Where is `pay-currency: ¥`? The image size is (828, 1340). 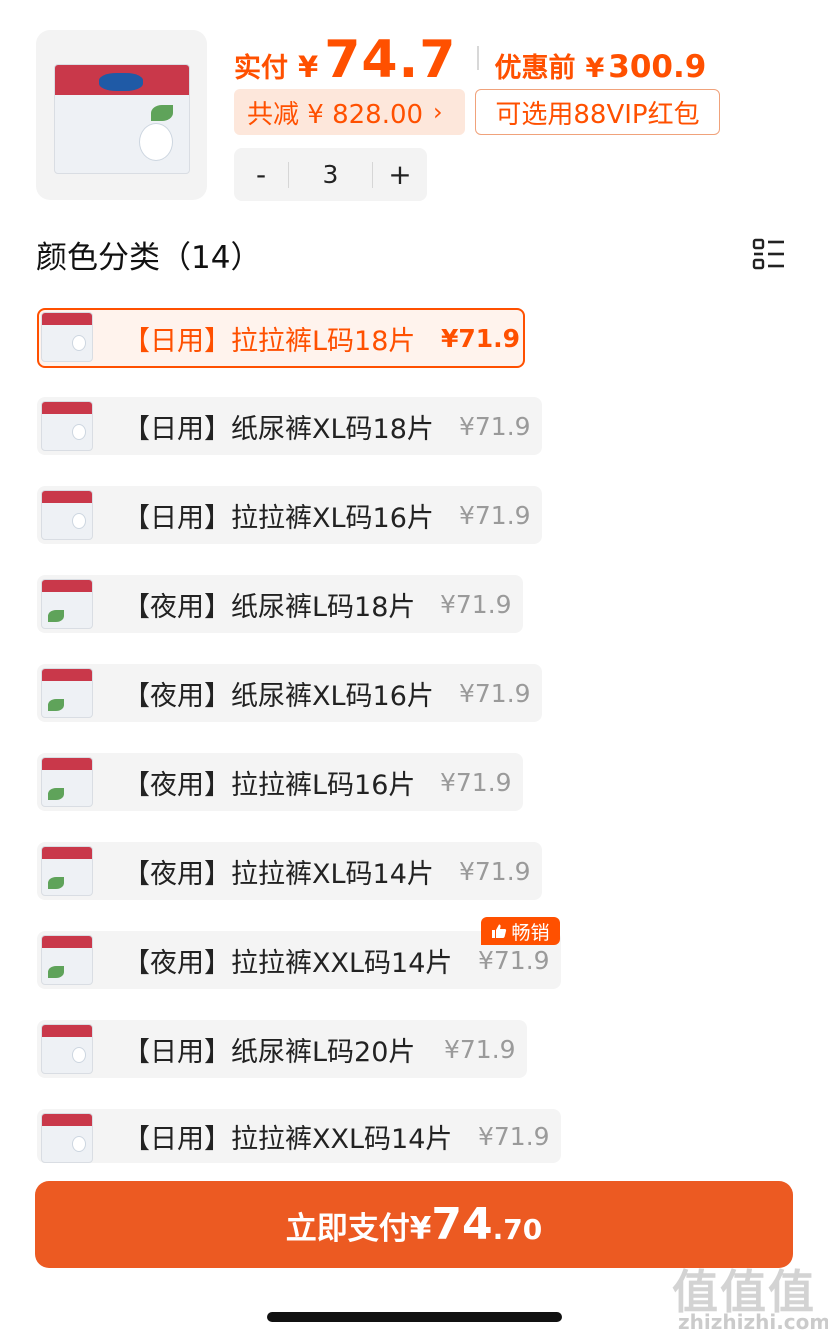
pay-currency: ¥ is located at coordinates (308, 67).